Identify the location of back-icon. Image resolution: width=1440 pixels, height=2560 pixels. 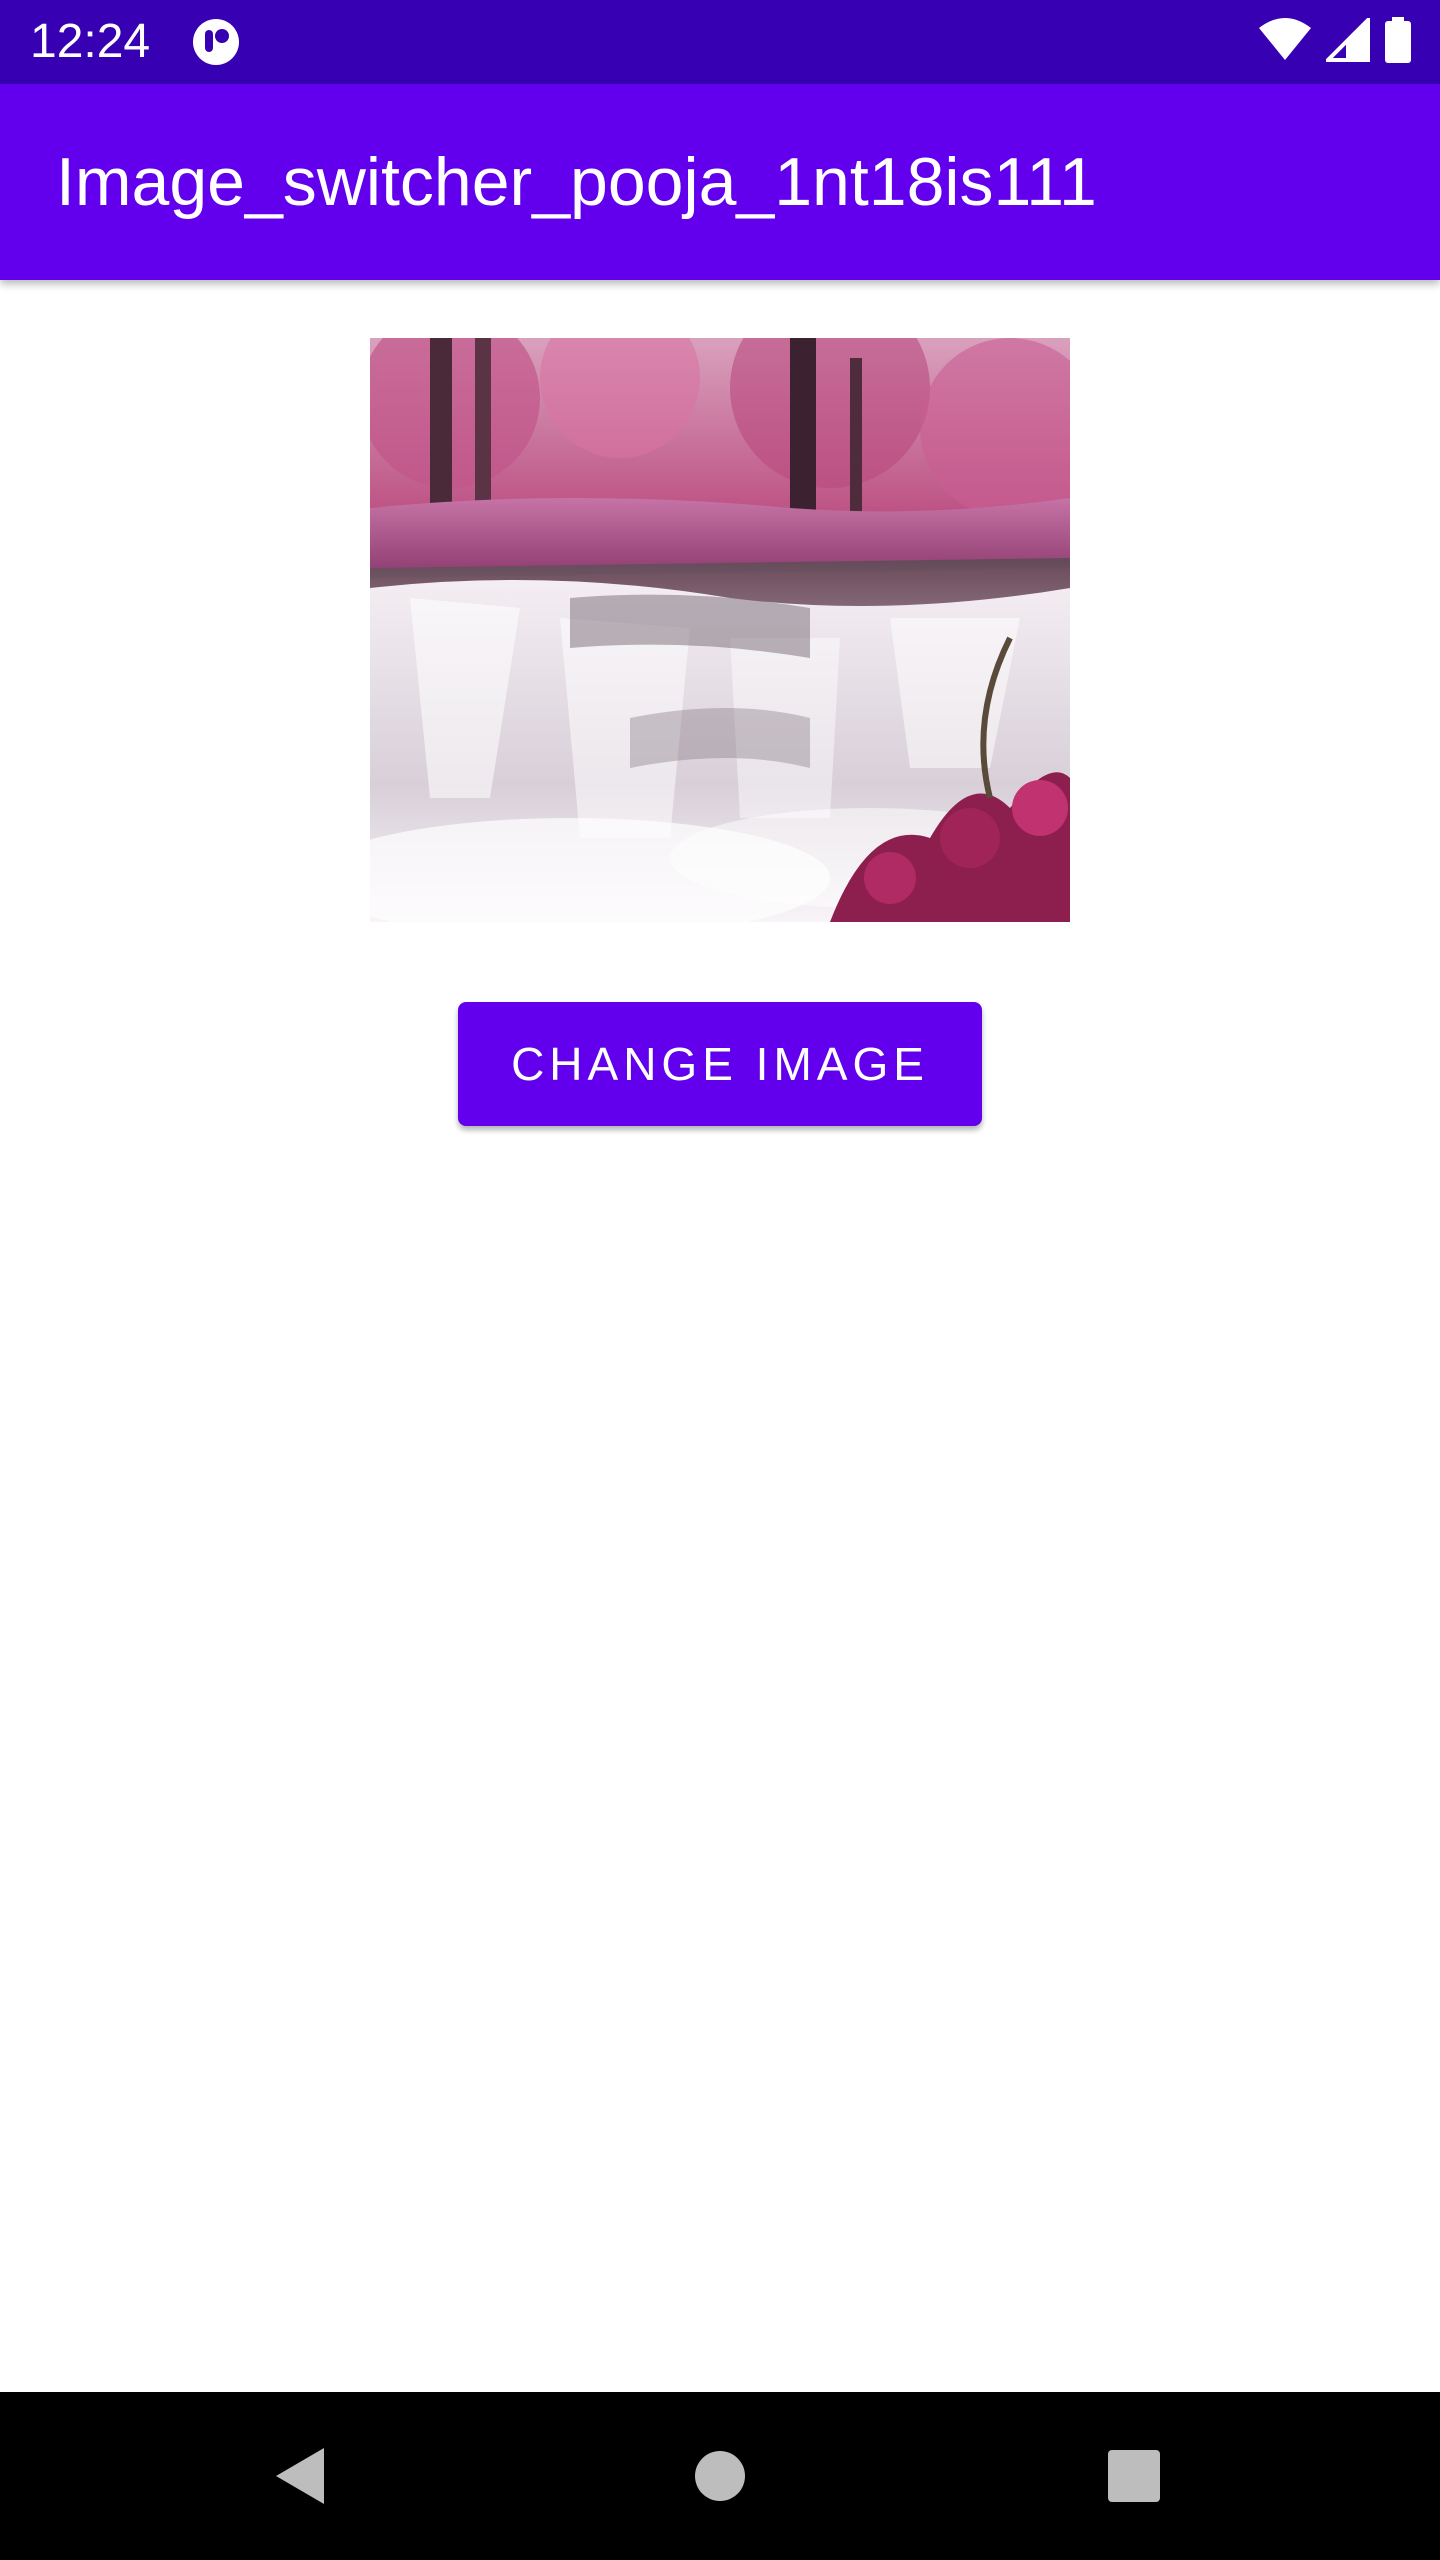
(300, 2476).